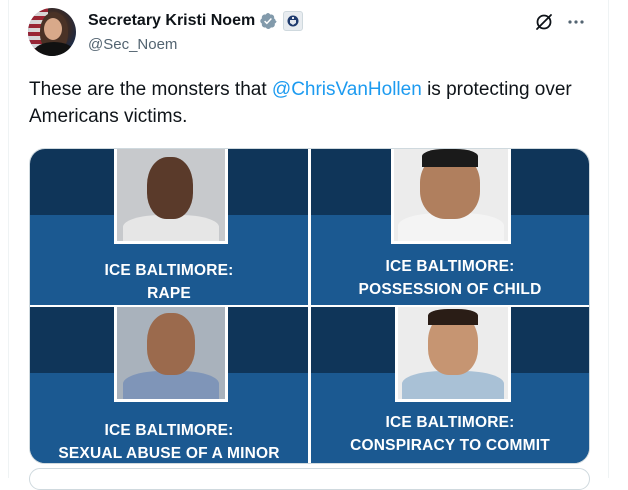 The image size is (628, 490). I want to click on tile-caption-line2: CONSPIRACY TO COMMIT, so click(450, 445).